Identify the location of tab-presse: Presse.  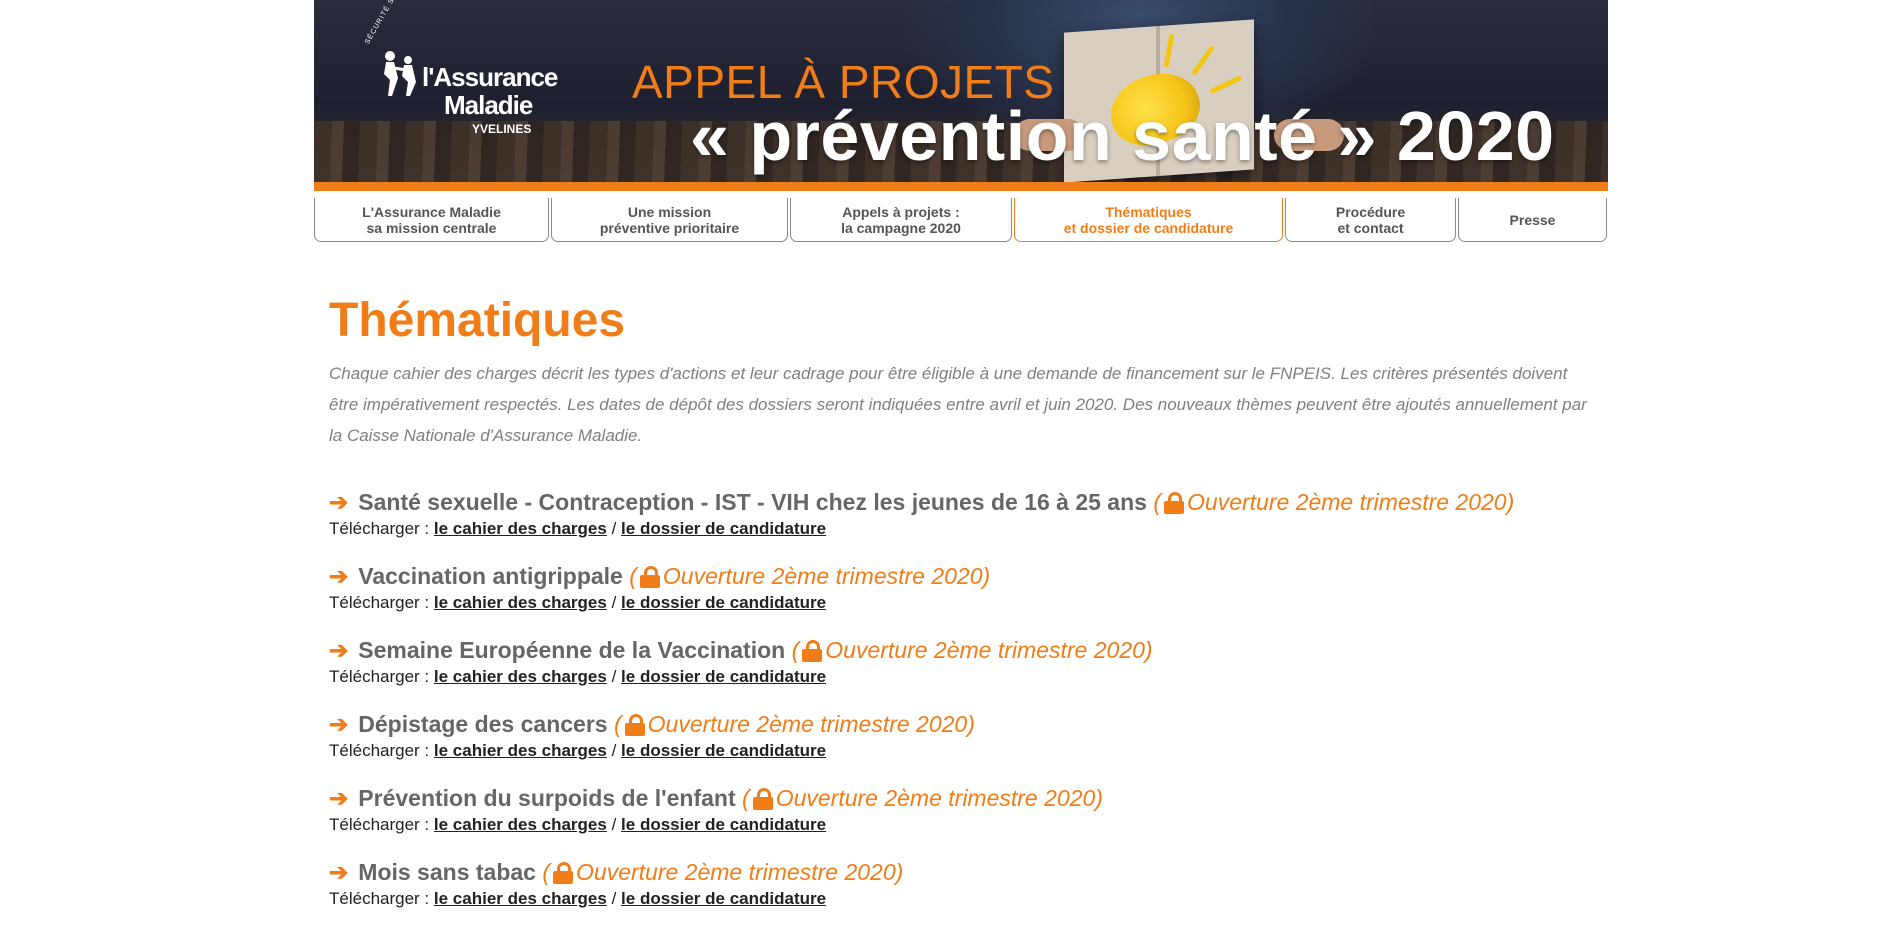
(1532, 220).